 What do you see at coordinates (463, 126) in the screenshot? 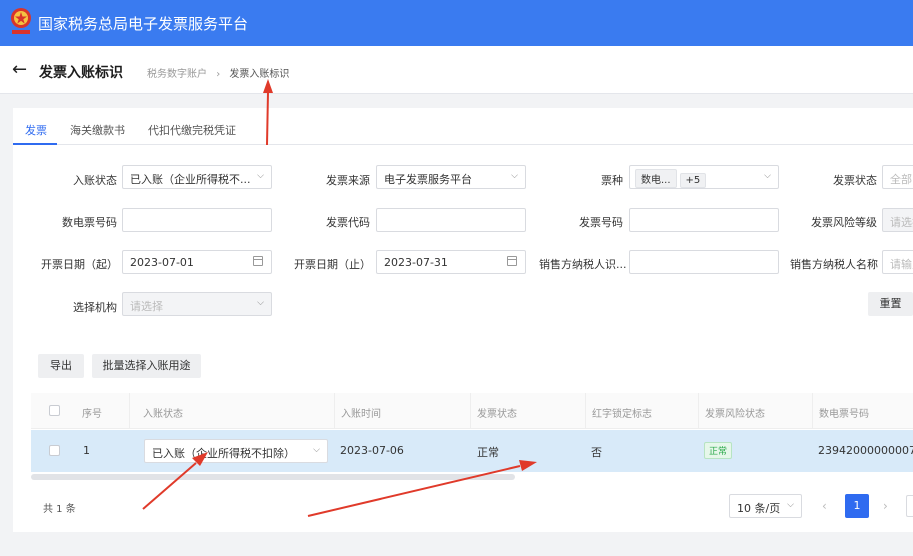
I see `tab-bar: 发票 海关缴款书 代扣代缴完税凭证` at bounding box center [463, 126].